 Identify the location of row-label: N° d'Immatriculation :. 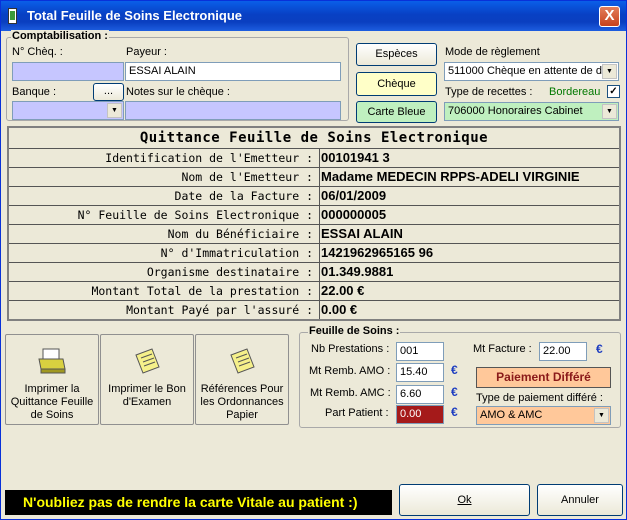
(236, 253).